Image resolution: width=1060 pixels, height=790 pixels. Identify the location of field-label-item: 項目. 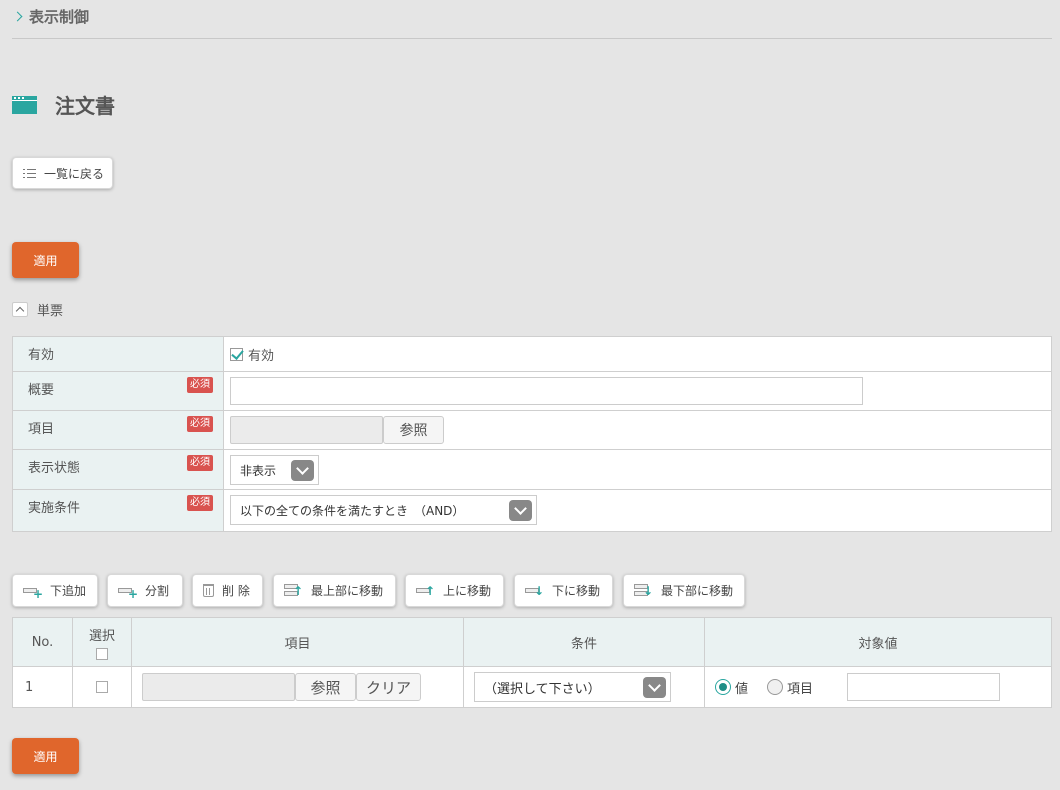
(41, 429).